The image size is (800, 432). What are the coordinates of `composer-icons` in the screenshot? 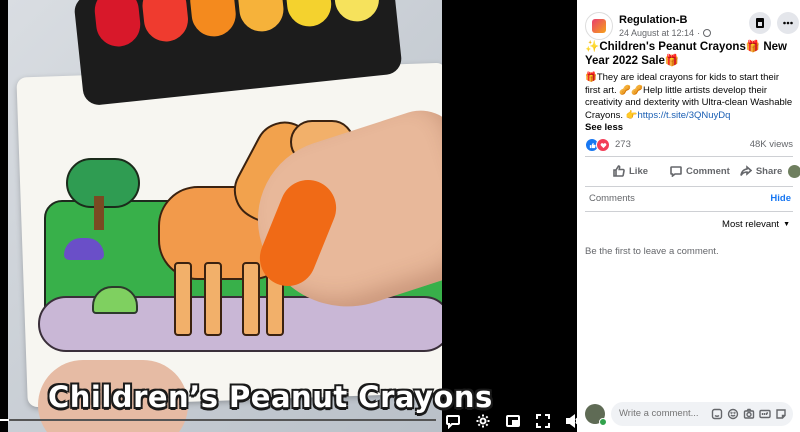 It's located at (749, 413).